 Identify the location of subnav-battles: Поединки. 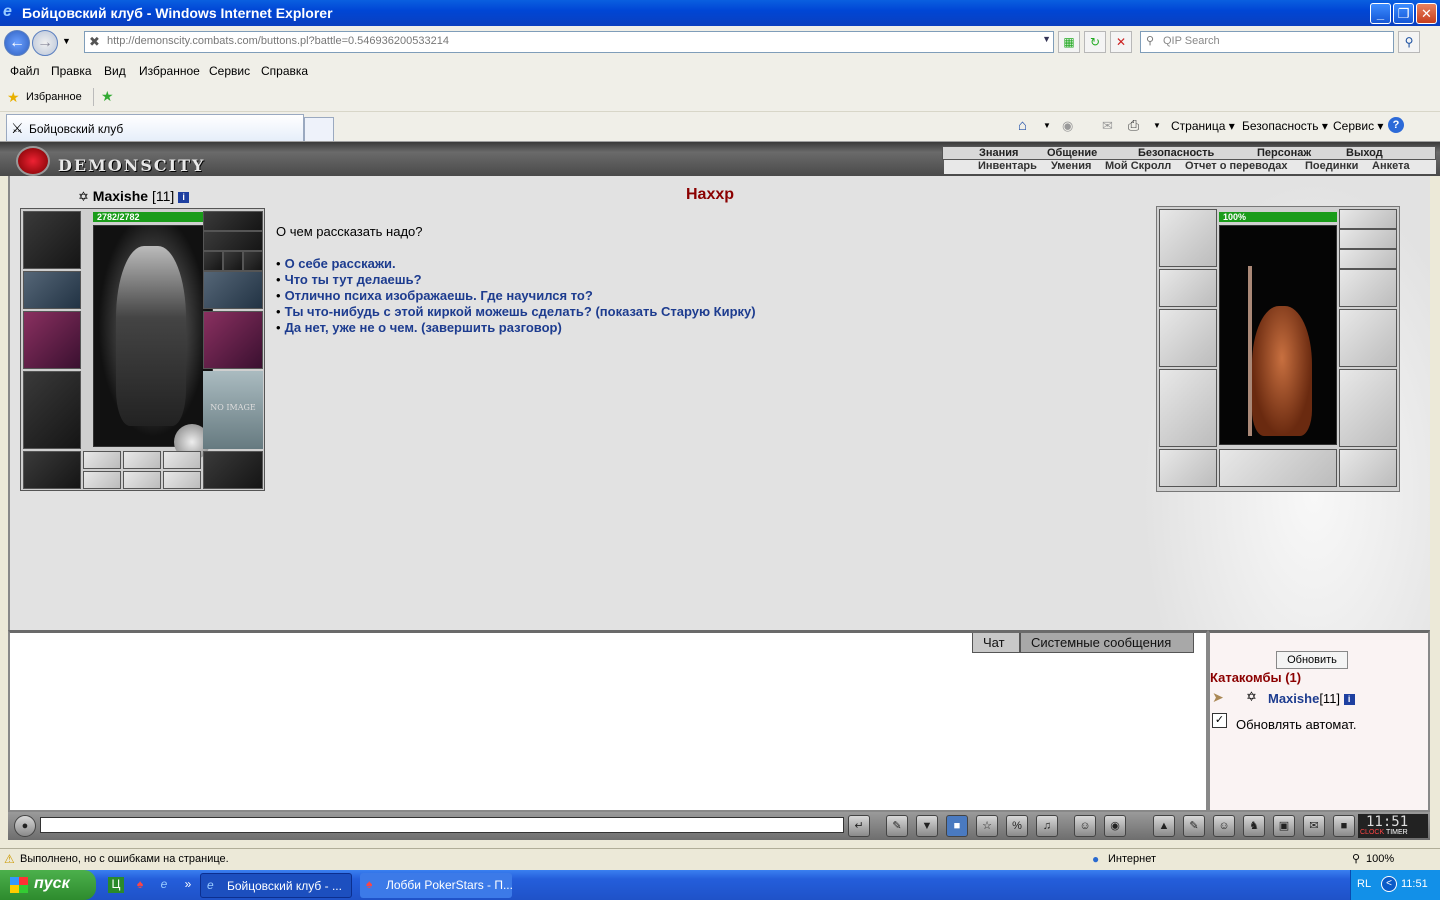
(1331, 166).